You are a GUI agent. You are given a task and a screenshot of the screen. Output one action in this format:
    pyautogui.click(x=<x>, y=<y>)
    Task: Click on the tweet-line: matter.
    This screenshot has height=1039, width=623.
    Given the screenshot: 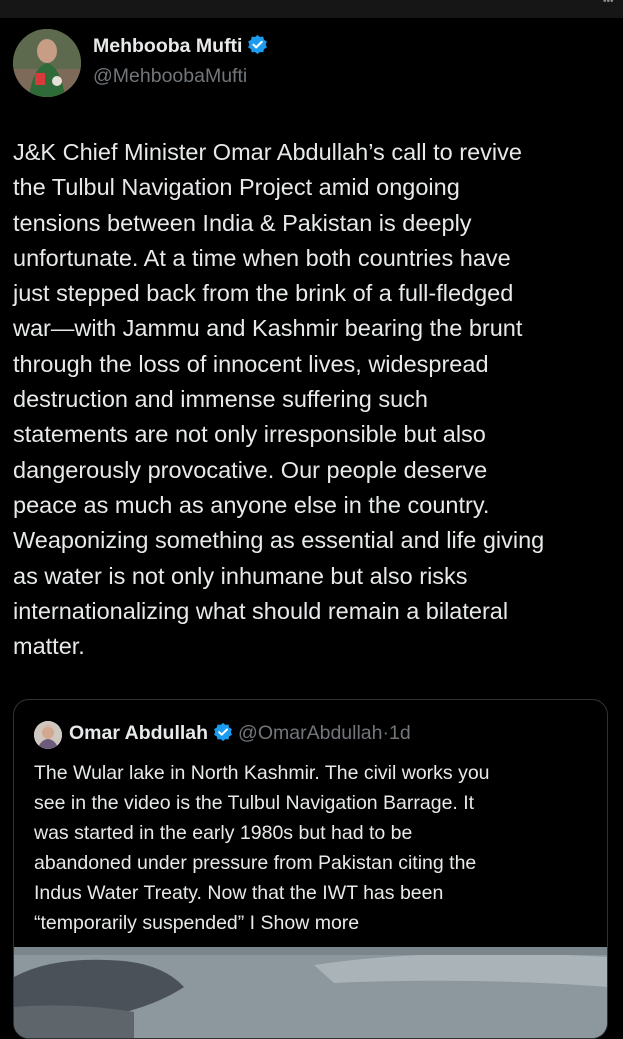 What is the action you would take?
    pyautogui.click(x=49, y=646)
    